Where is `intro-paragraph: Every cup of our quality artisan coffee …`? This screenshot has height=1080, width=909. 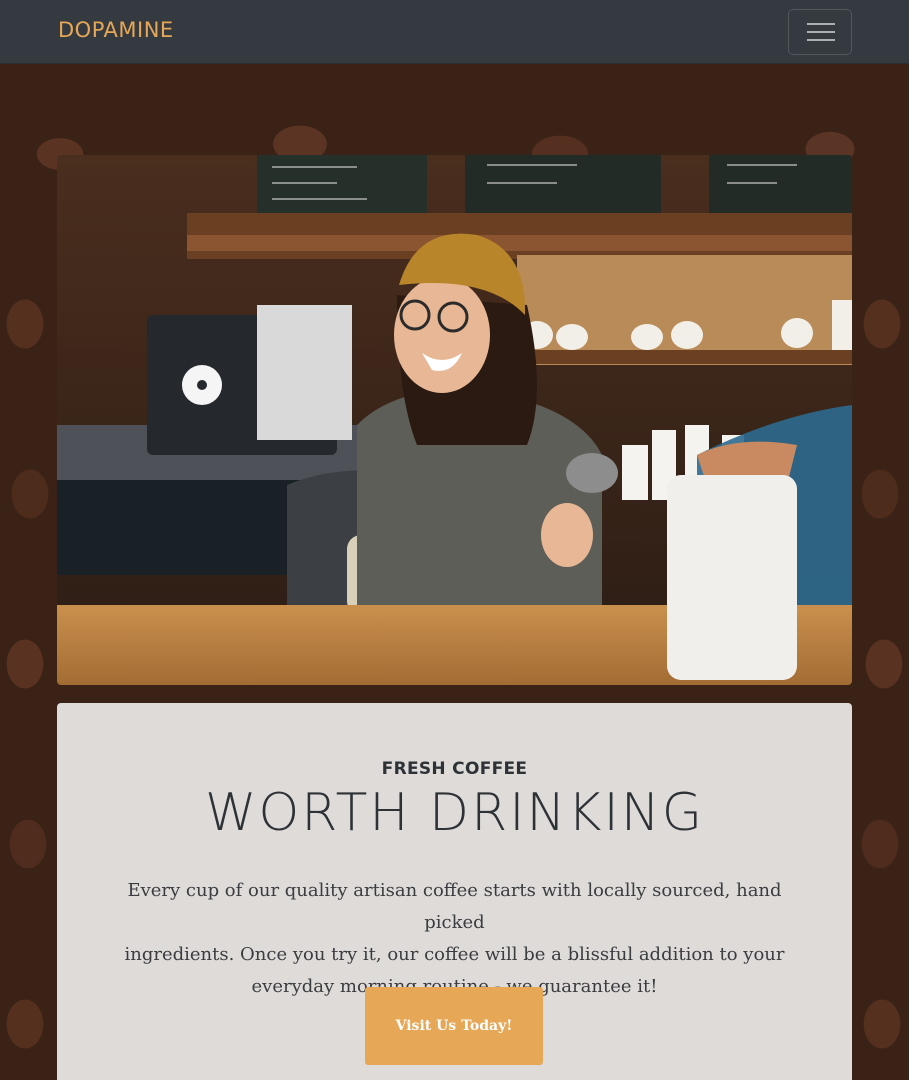 intro-paragraph: Every cup of our quality artisan coffee … is located at coordinates (454, 939).